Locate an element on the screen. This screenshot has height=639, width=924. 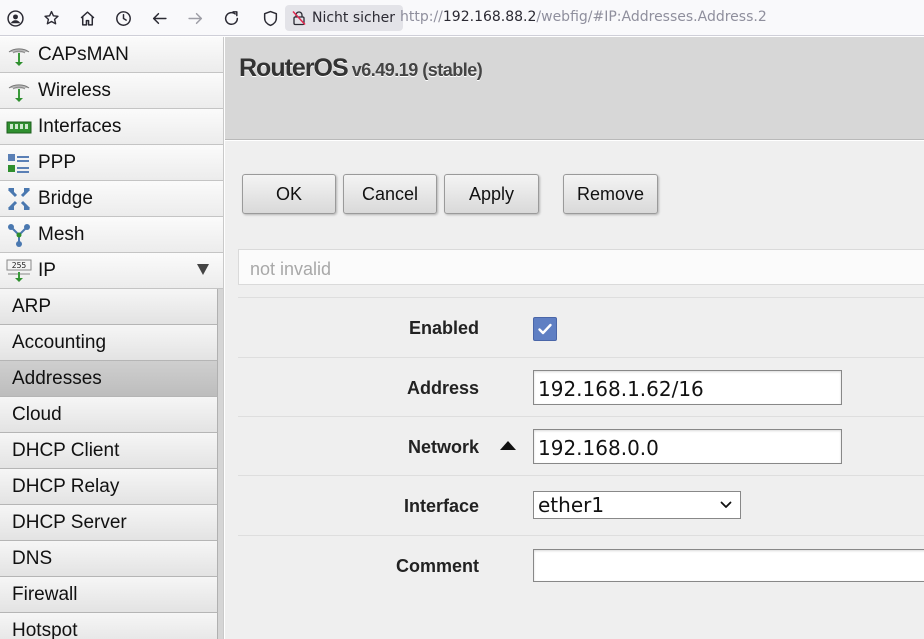
enabled-checkbox is located at coordinates (545, 329).